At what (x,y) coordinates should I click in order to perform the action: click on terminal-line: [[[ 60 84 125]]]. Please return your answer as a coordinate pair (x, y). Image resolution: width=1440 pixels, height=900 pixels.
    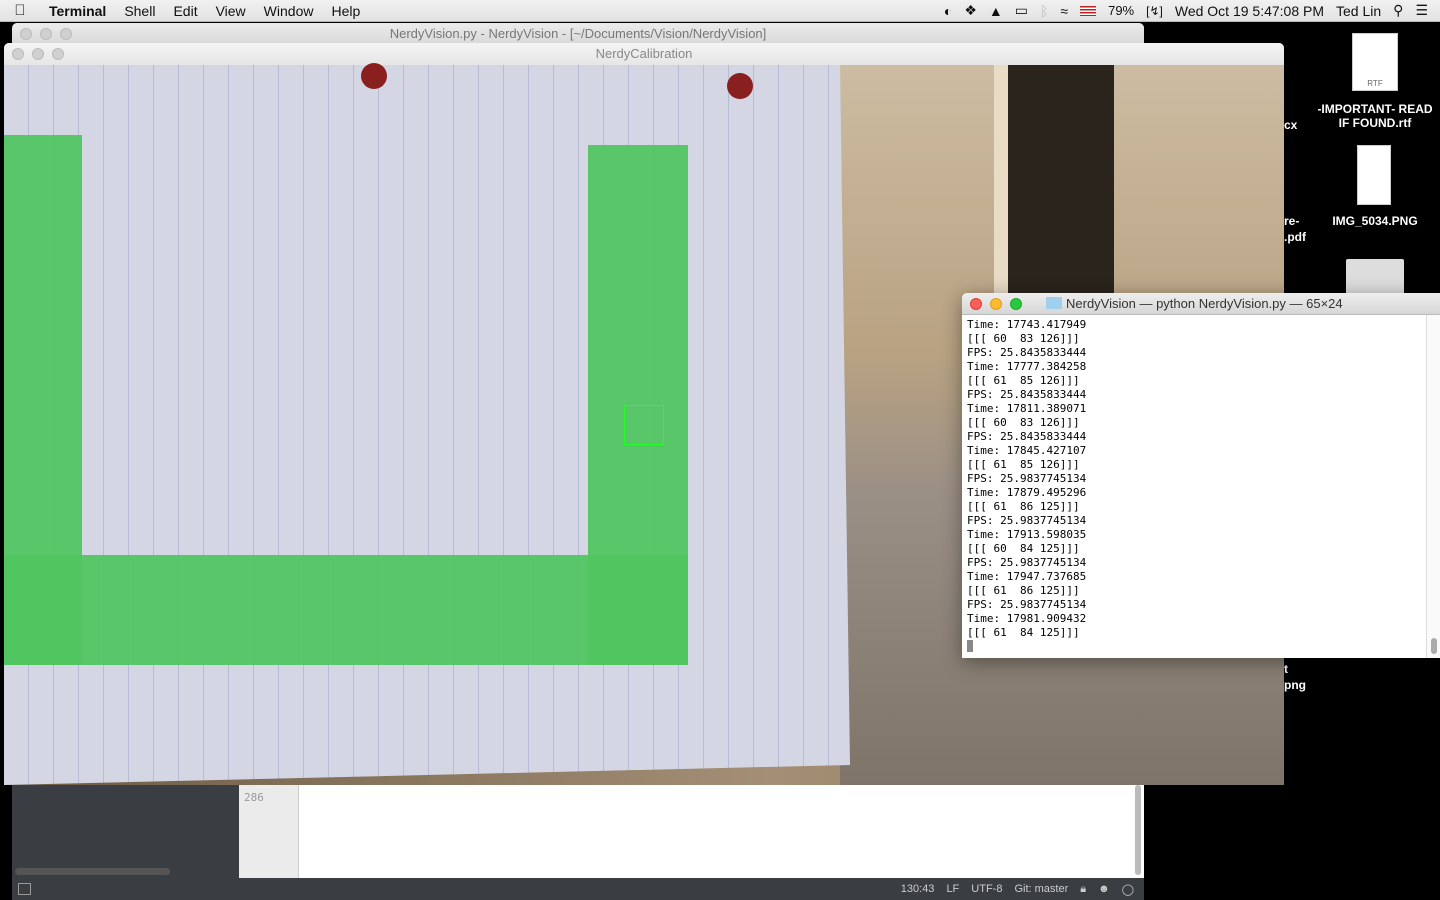
    Looking at the image, I should click on (1023, 548).